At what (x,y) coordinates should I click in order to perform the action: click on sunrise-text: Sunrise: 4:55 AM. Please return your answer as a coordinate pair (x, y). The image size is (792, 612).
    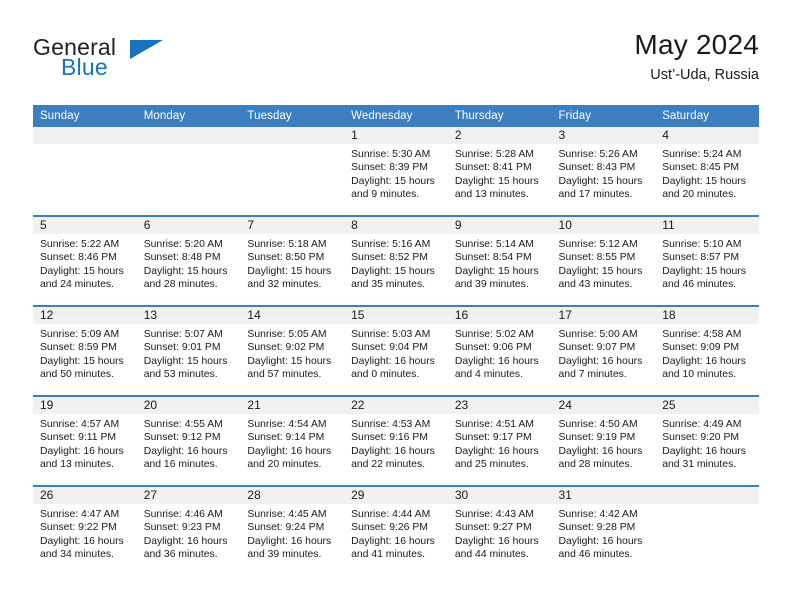
    Looking at the image, I should click on (183, 424).